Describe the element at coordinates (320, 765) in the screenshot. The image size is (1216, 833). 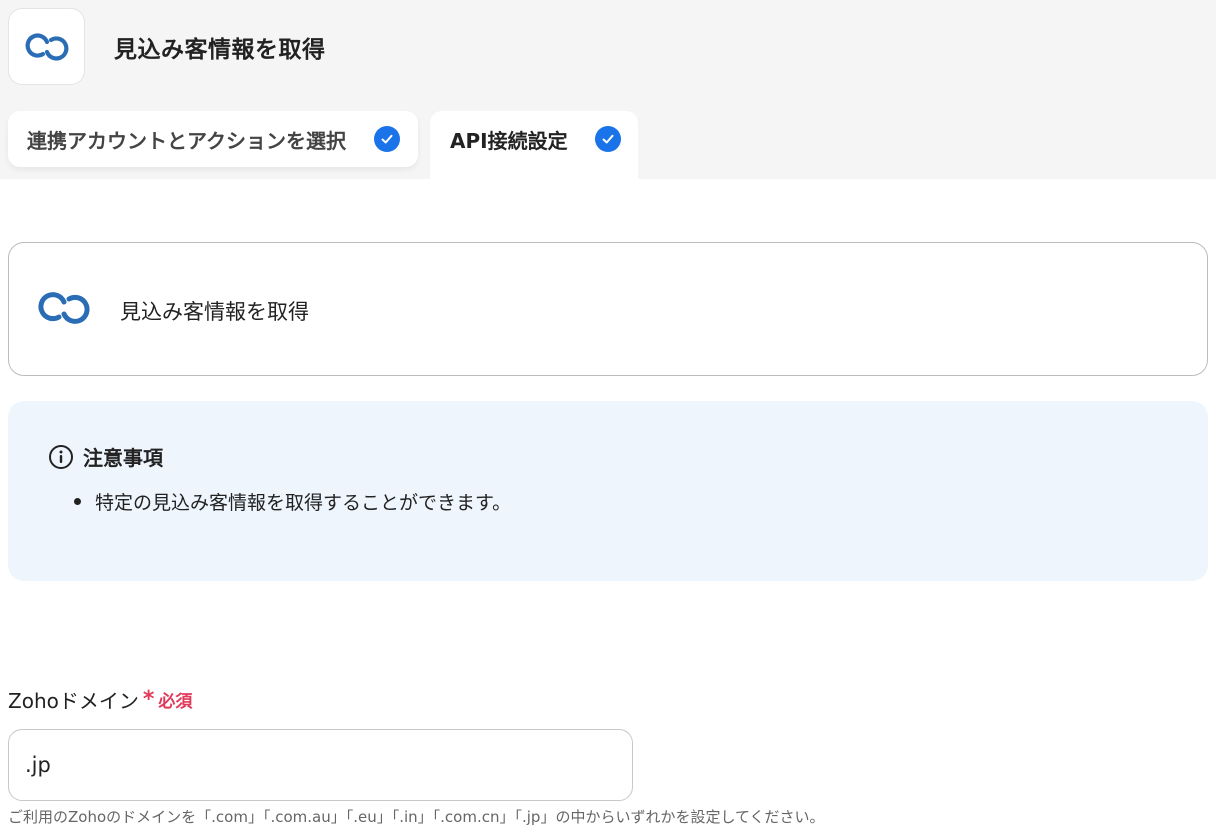
I see `domain-input` at that location.